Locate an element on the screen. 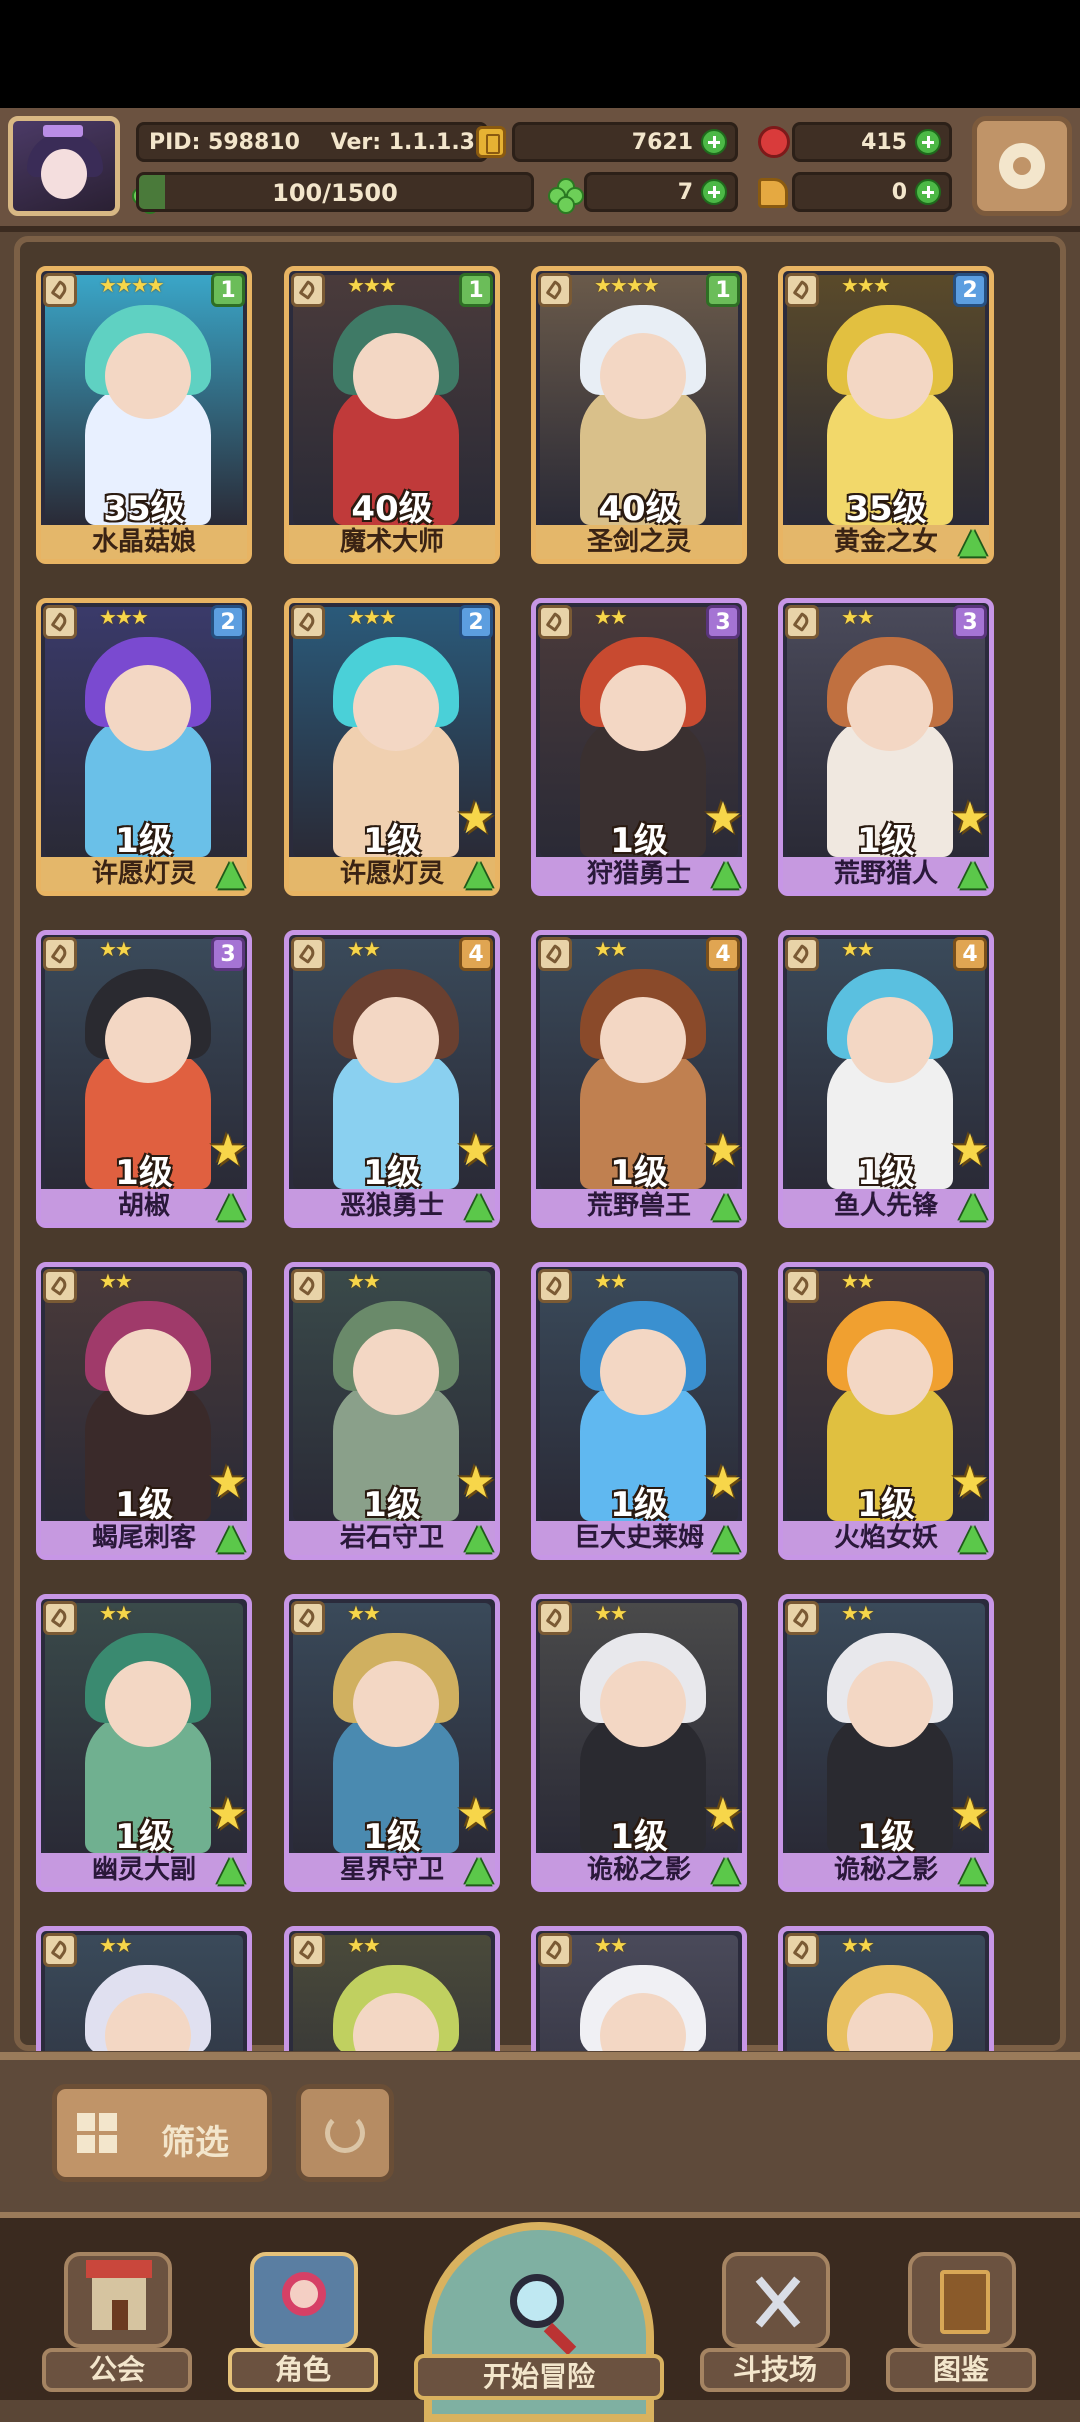 The width and height of the screenshot is (1080, 2422). character-card: ★★ 1级 火焰女妖 ★ ▲ is located at coordinates (886, 1411).